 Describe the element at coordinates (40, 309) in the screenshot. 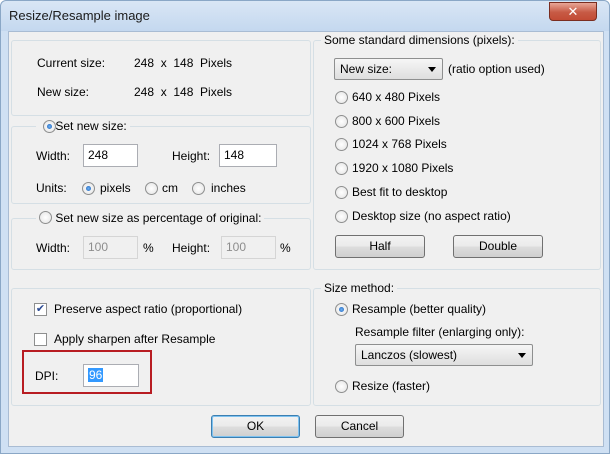

I see `preserve-aspect-checkbox: ✔` at that location.